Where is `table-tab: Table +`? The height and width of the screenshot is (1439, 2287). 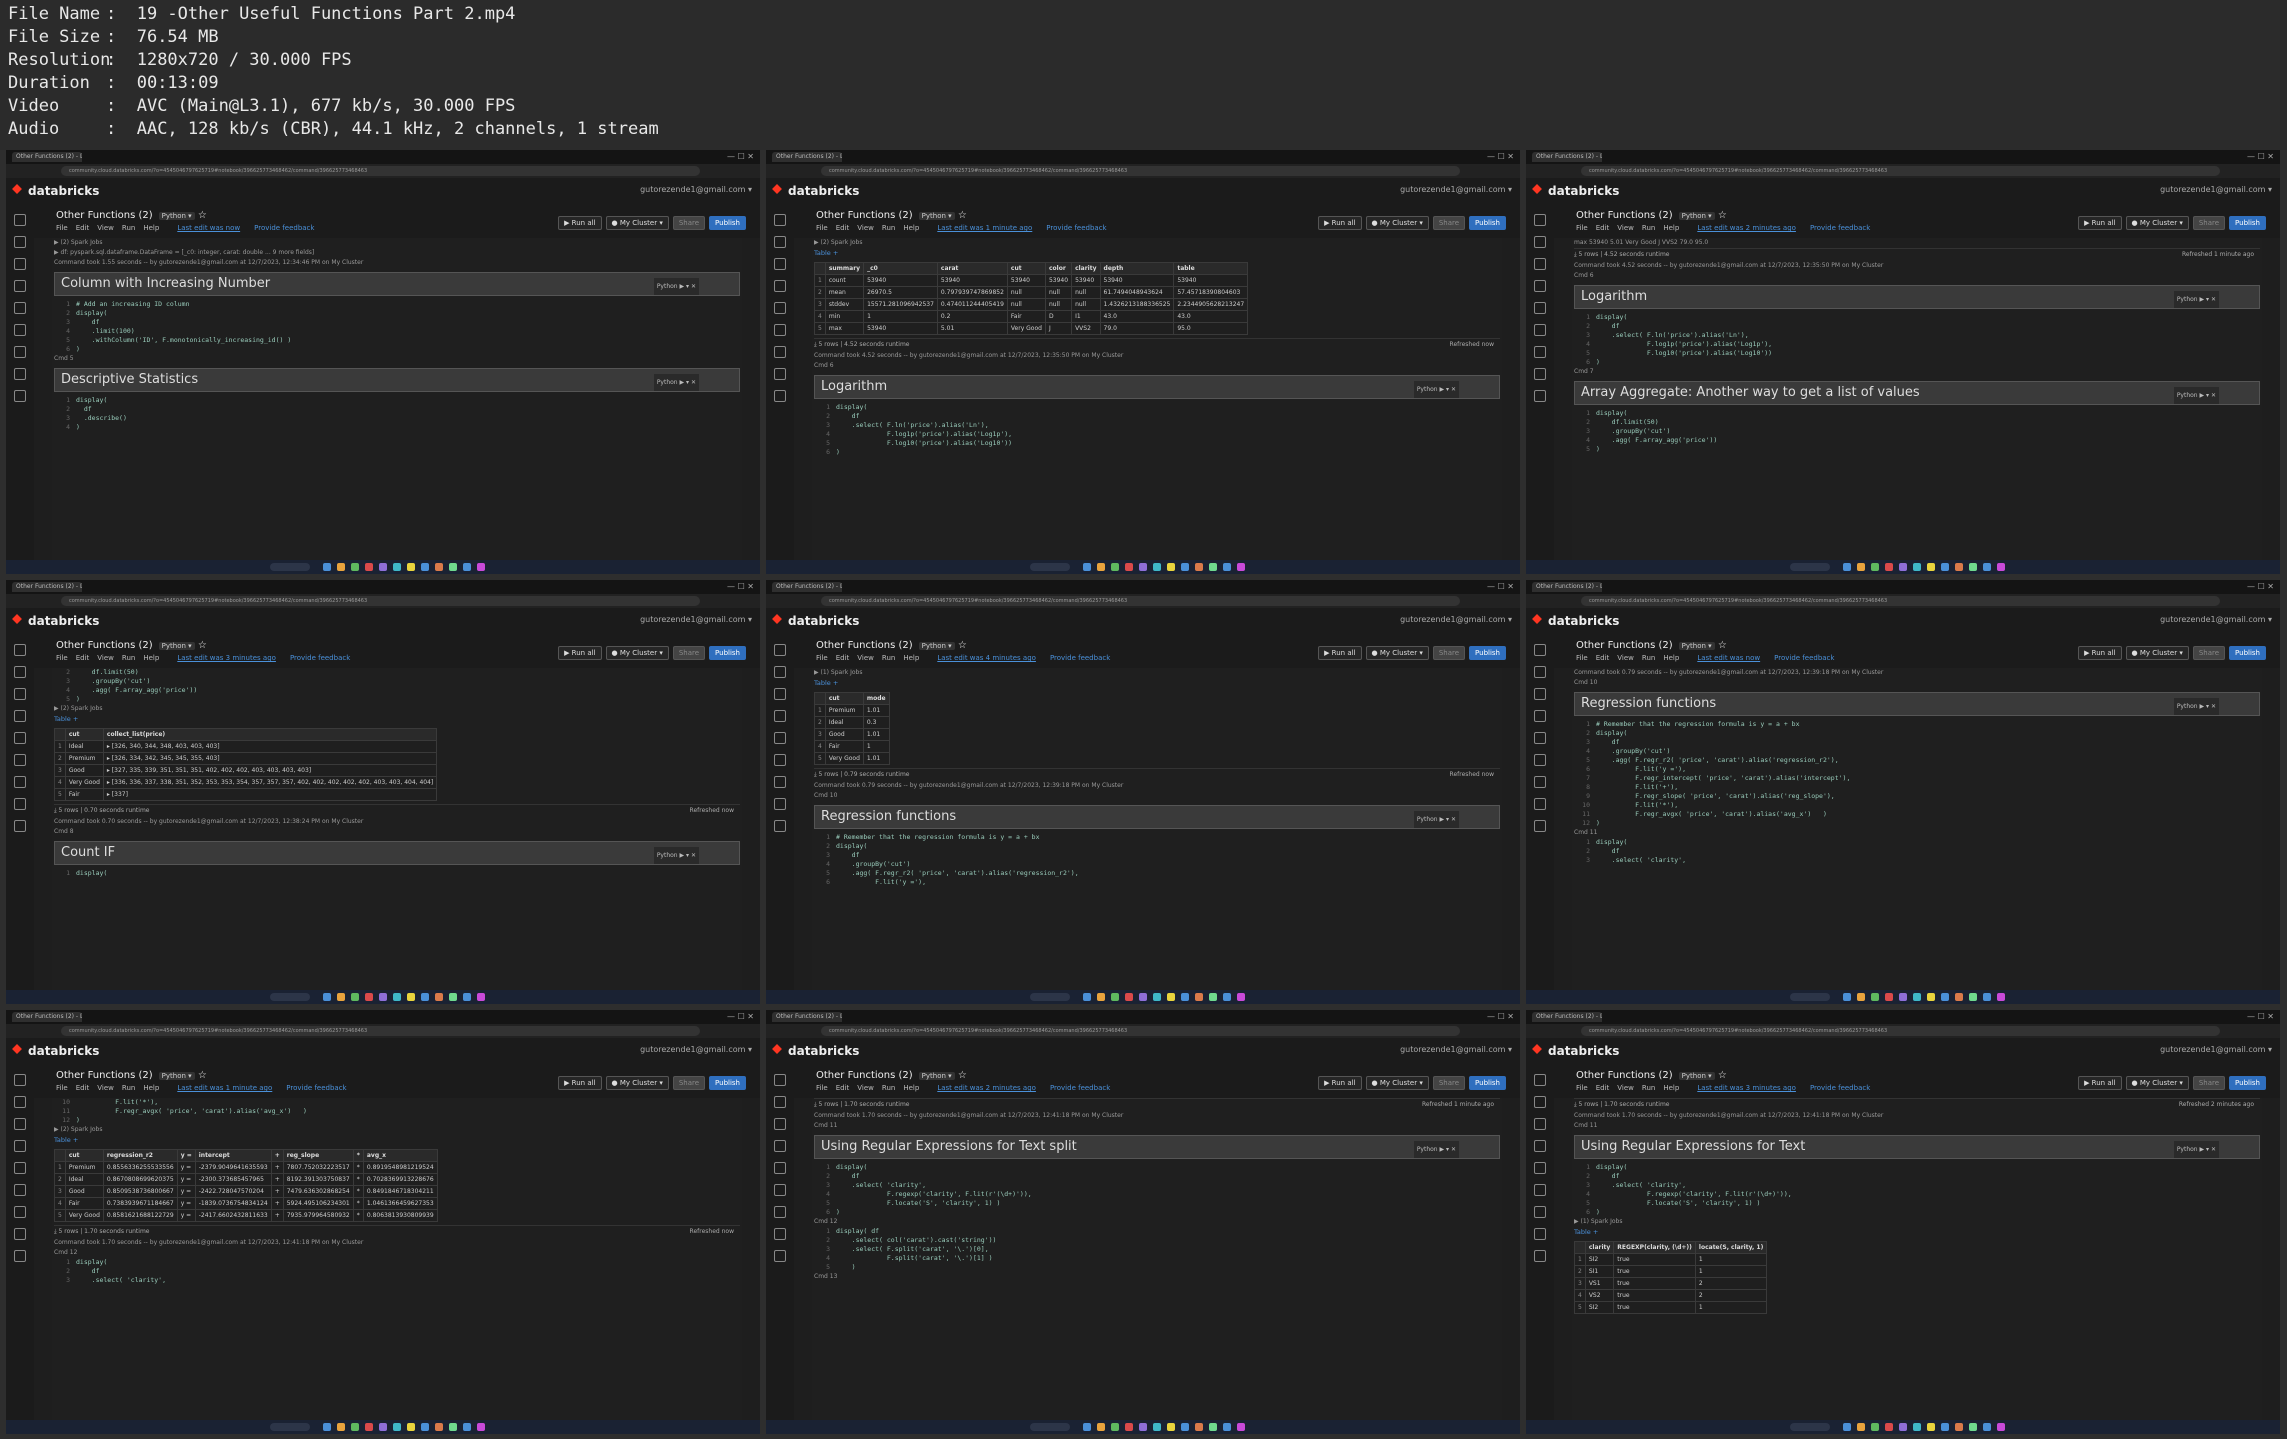 table-tab: Table + is located at coordinates (397, 1140).